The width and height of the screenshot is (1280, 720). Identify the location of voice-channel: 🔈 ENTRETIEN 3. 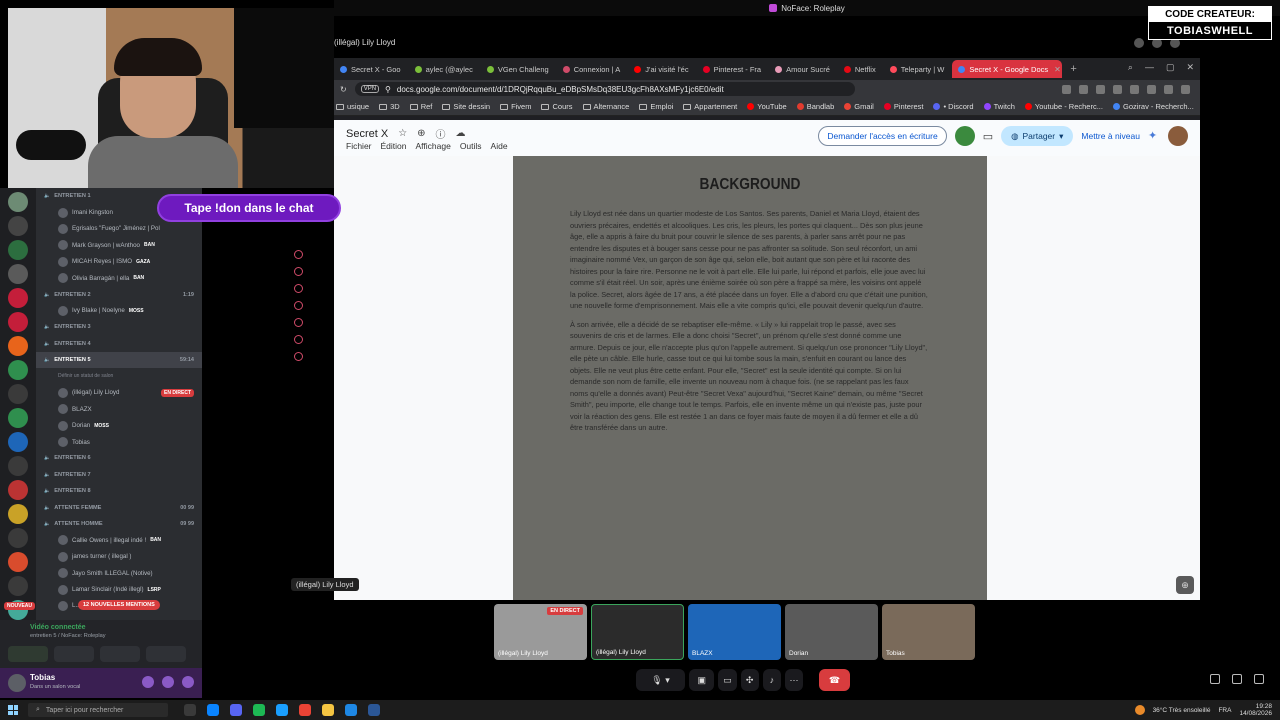
(119, 327).